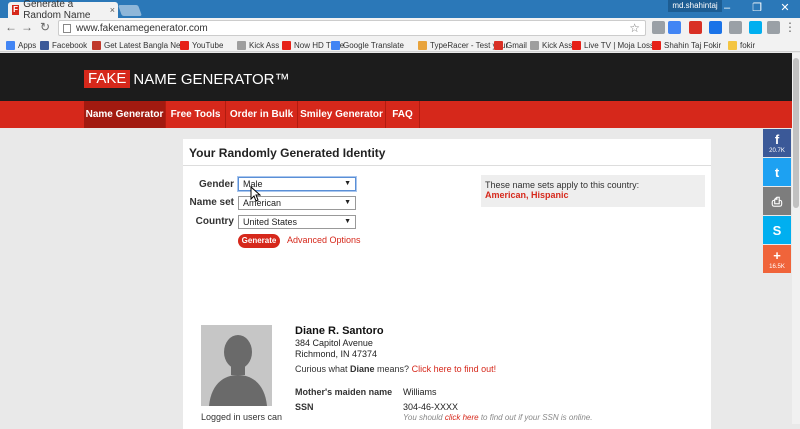  I want to click on bookmark-item: fokir, so click(741, 45).